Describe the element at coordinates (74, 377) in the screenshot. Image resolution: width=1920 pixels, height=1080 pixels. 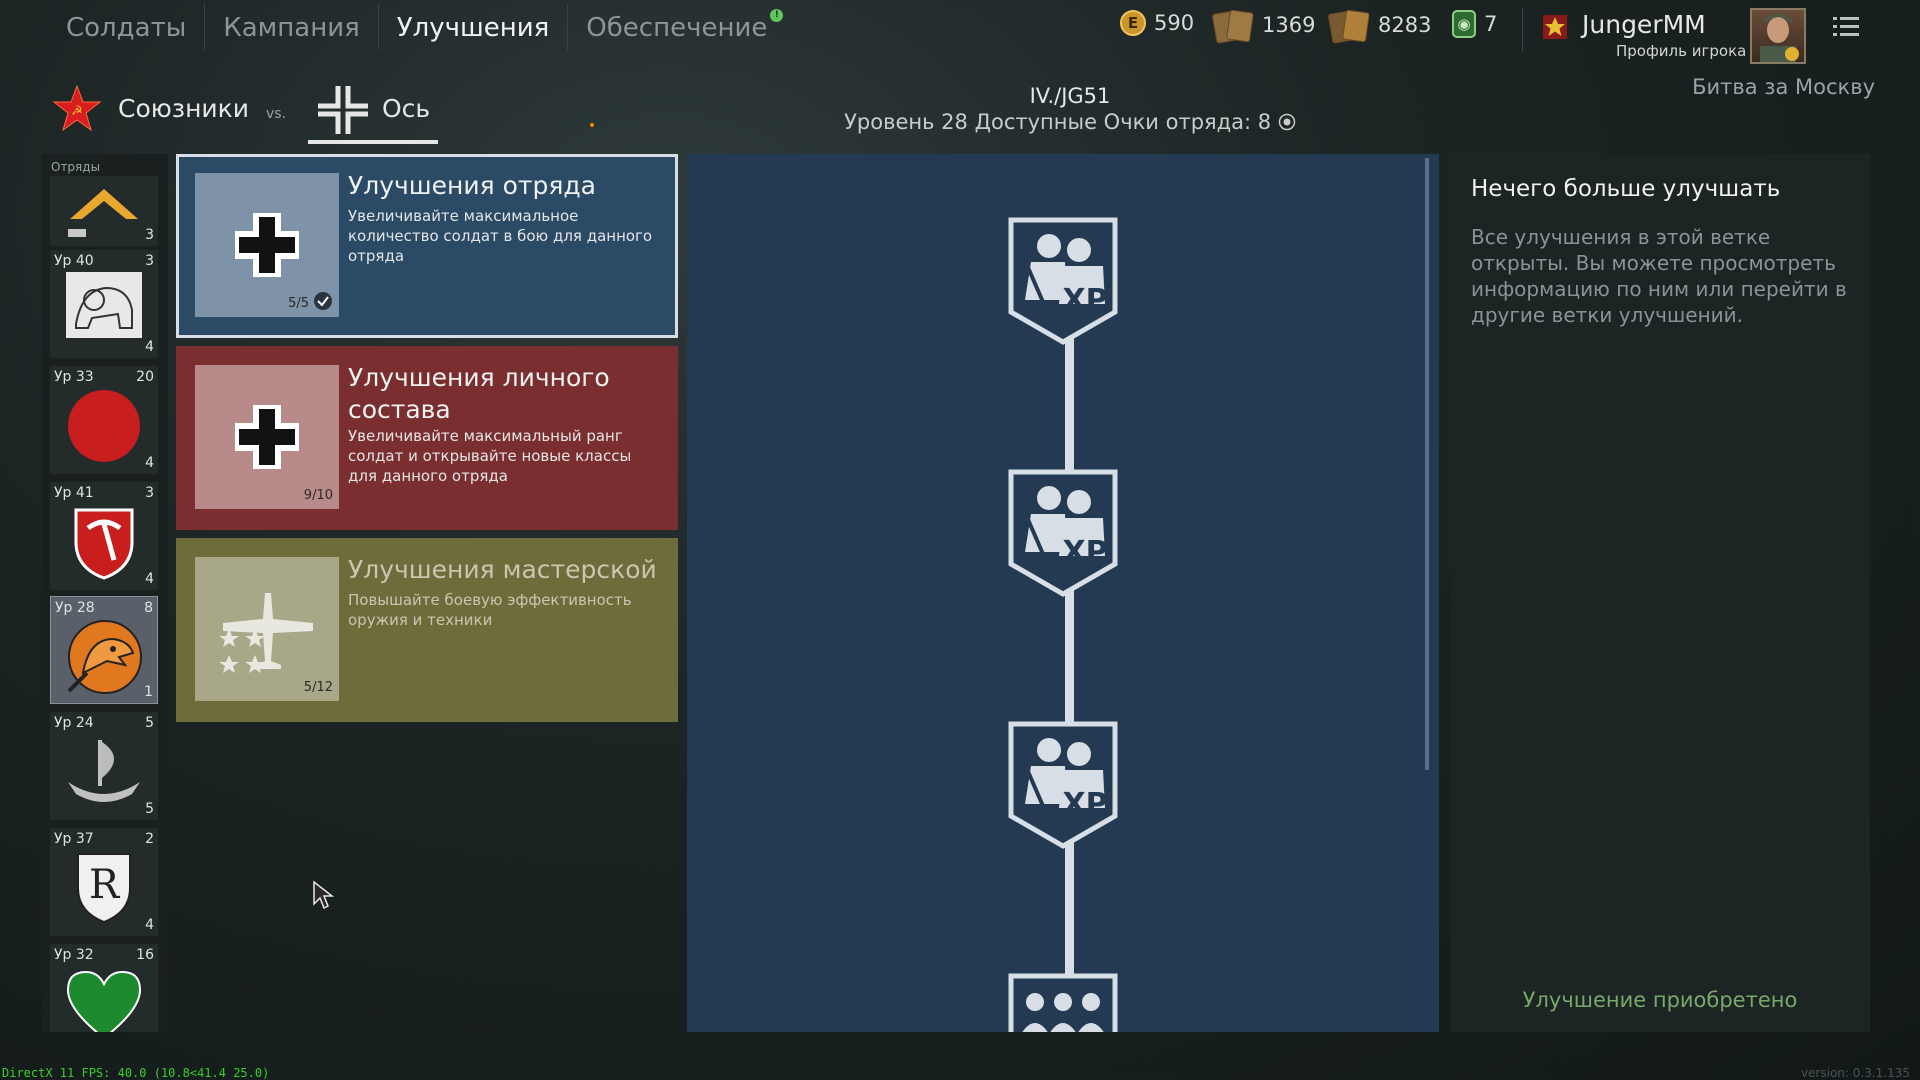
I see `squad-level: Ур 33` at that location.